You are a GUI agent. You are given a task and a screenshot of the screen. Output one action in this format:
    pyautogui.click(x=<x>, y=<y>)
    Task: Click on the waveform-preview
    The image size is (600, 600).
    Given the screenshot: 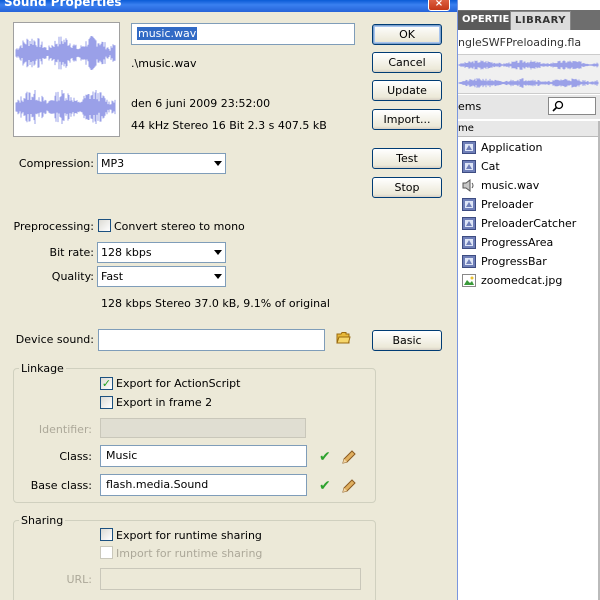 What is the action you would take?
    pyautogui.click(x=66, y=79)
    